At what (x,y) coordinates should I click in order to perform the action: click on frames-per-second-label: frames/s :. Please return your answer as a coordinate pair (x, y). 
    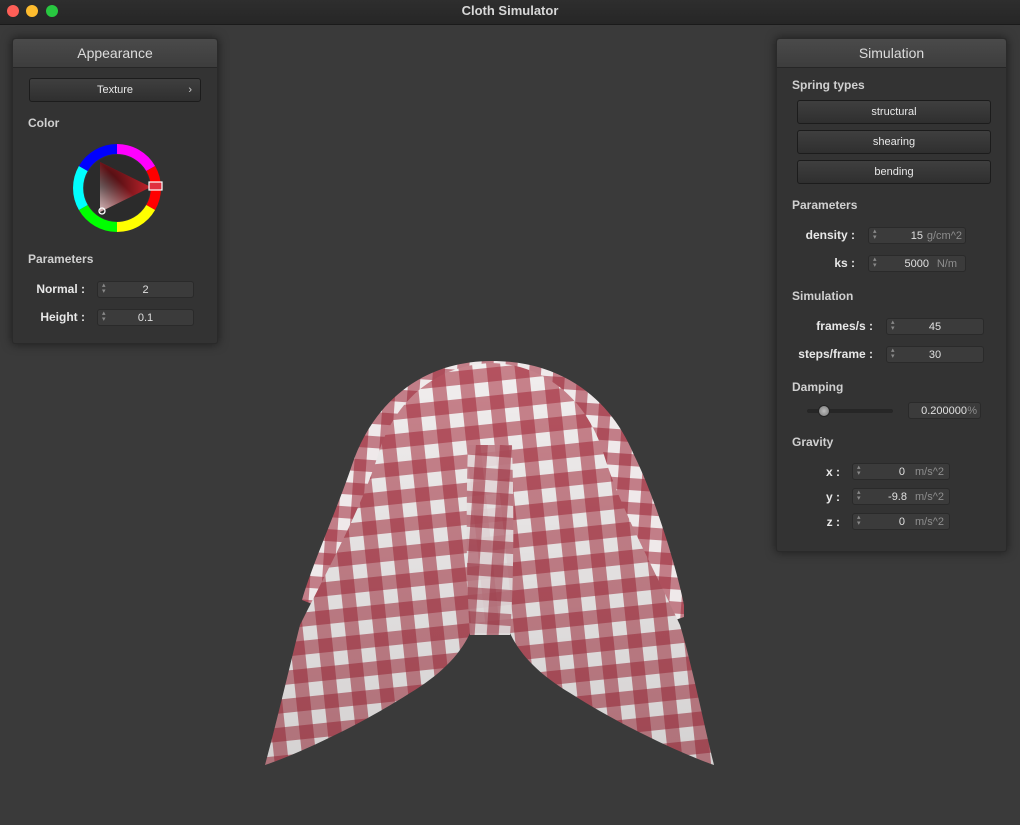
    Looking at the image, I should click on (844, 326).